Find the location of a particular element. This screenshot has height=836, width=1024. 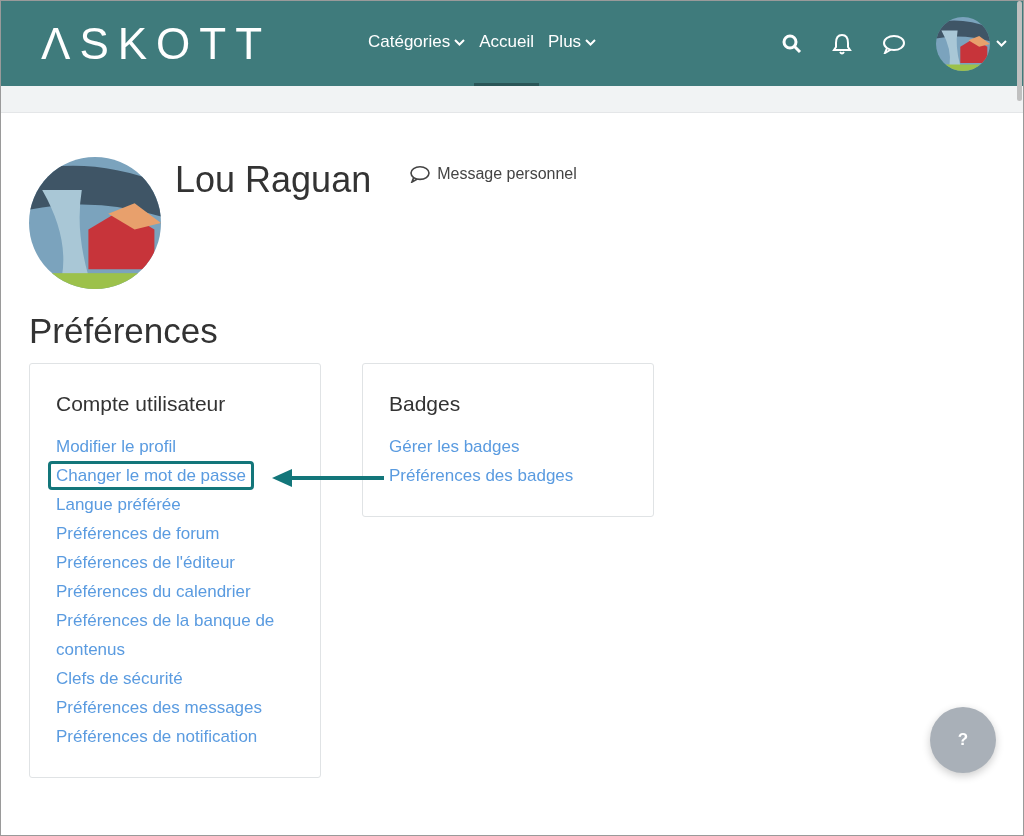

page-title: Préférences is located at coordinates (124, 331).